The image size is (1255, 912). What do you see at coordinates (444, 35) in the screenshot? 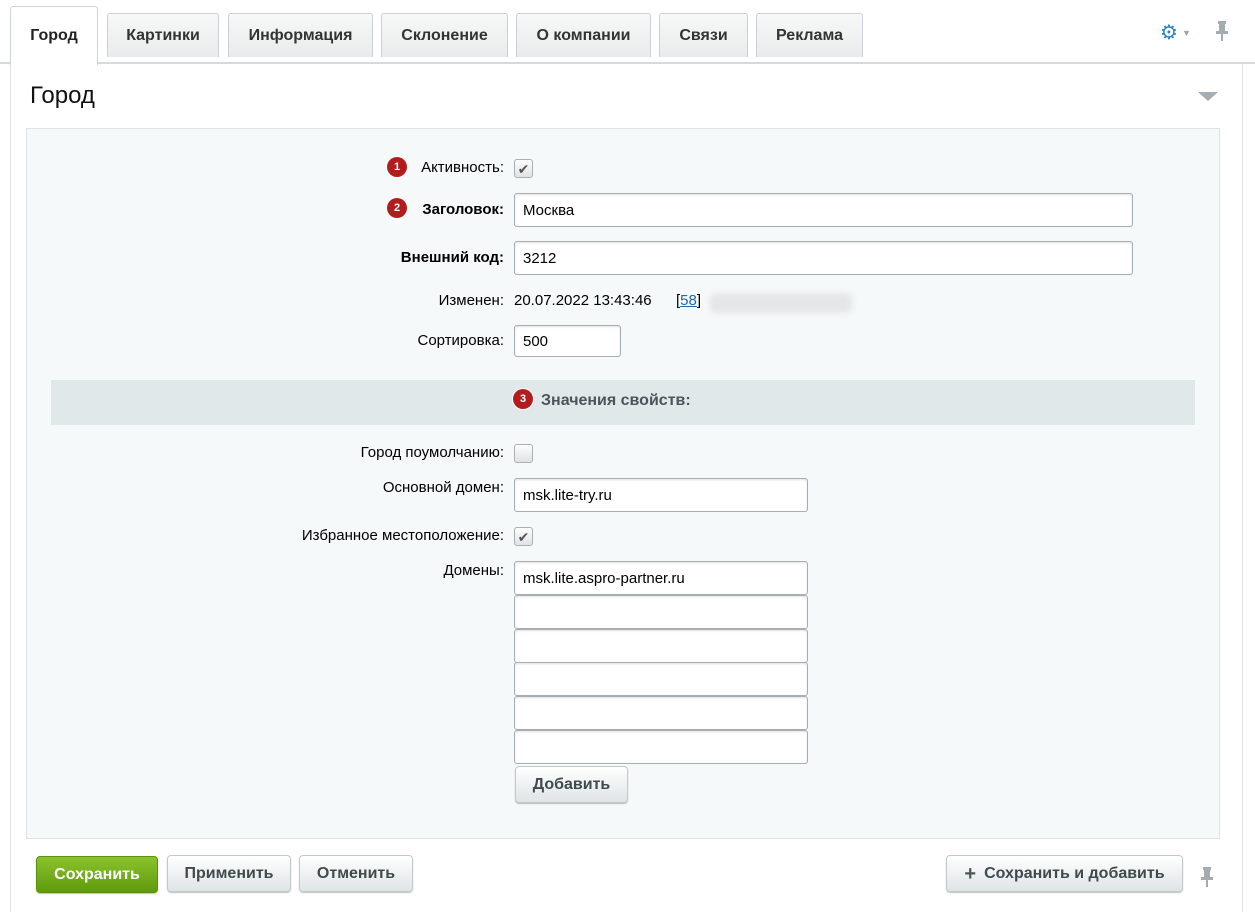
I see `tab-declension: Склонение` at bounding box center [444, 35].